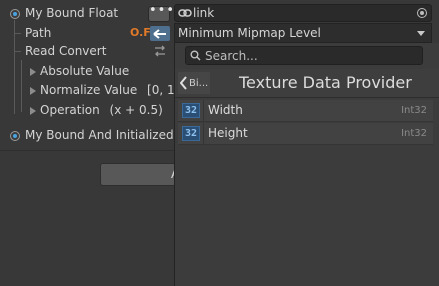 This screenshot has width=439, height=286. Describe the element at coordinates (305, 134) in the screenshot. I see `list-item: 32 Height Int32` at that location.